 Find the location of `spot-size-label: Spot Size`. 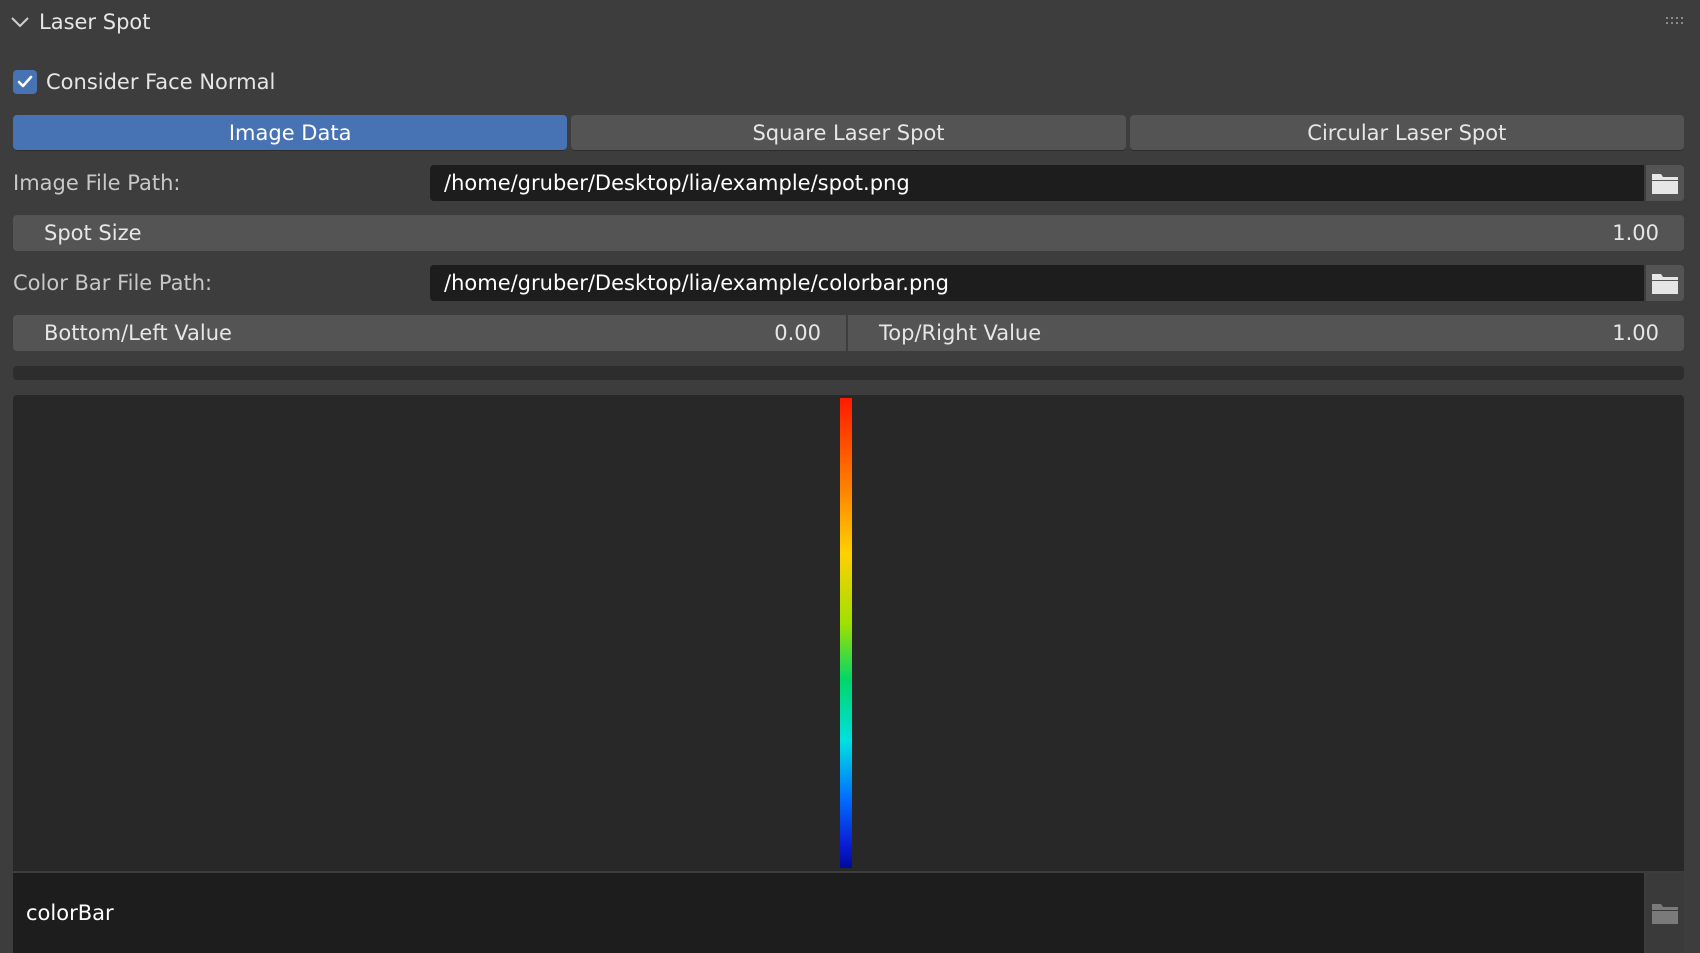

spot-size-label: Spot Size is located at coordinates (93, 233).